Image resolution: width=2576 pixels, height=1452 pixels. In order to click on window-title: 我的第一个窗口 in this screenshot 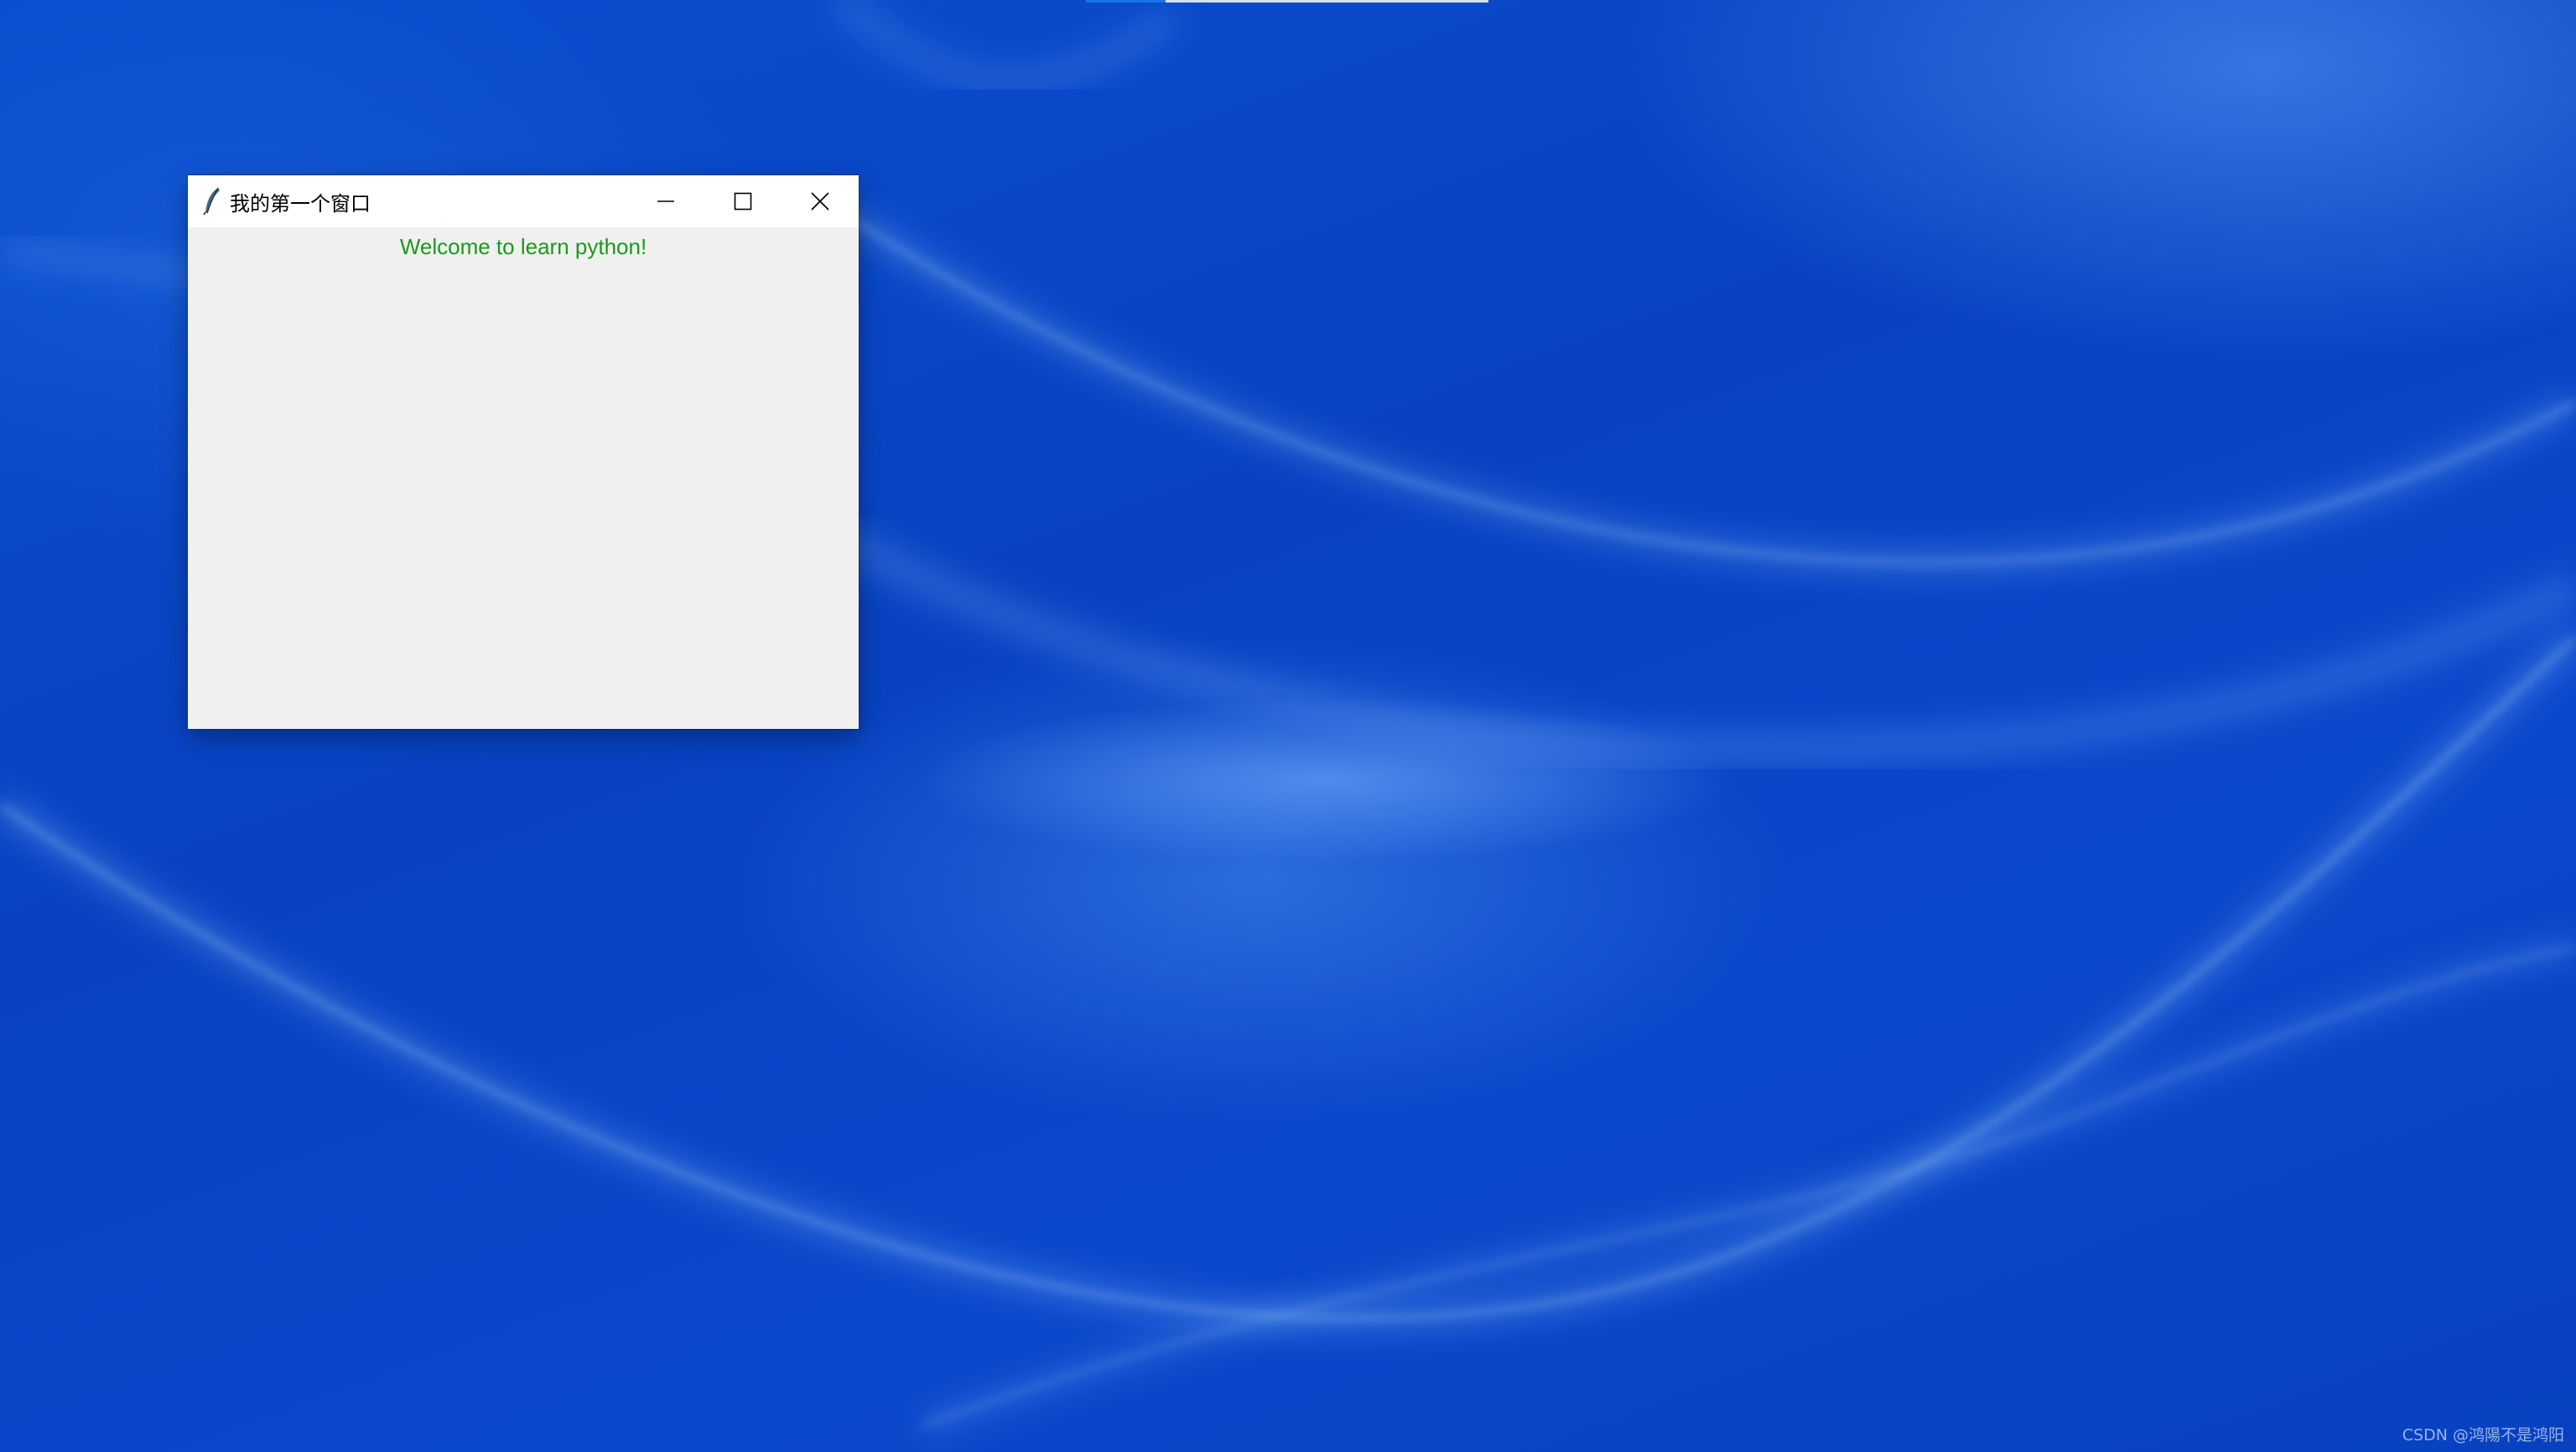, I will do `click(300, 203)`.